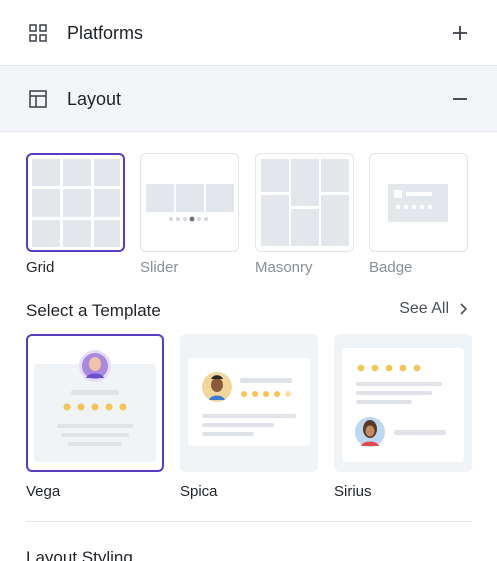 Image resolution: width=497 pixels, height=561 pixels. Describe the element at coordinates (38, 99) in the screenshot. I see `layout-icon` at that location.